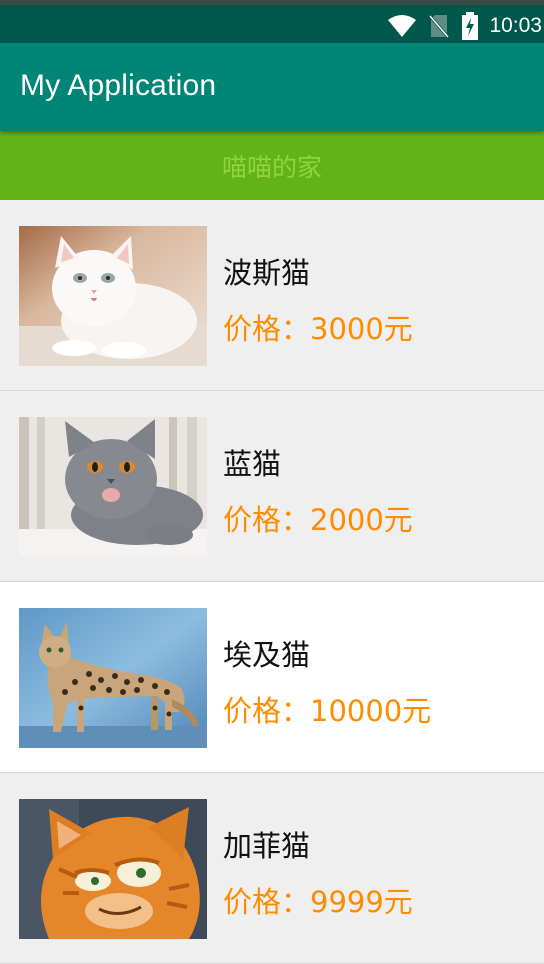  What do you see at coordinates (267, 273) in the screenshot?
I see `cat-name: 波斯猫` at bounding box center [267, 273].